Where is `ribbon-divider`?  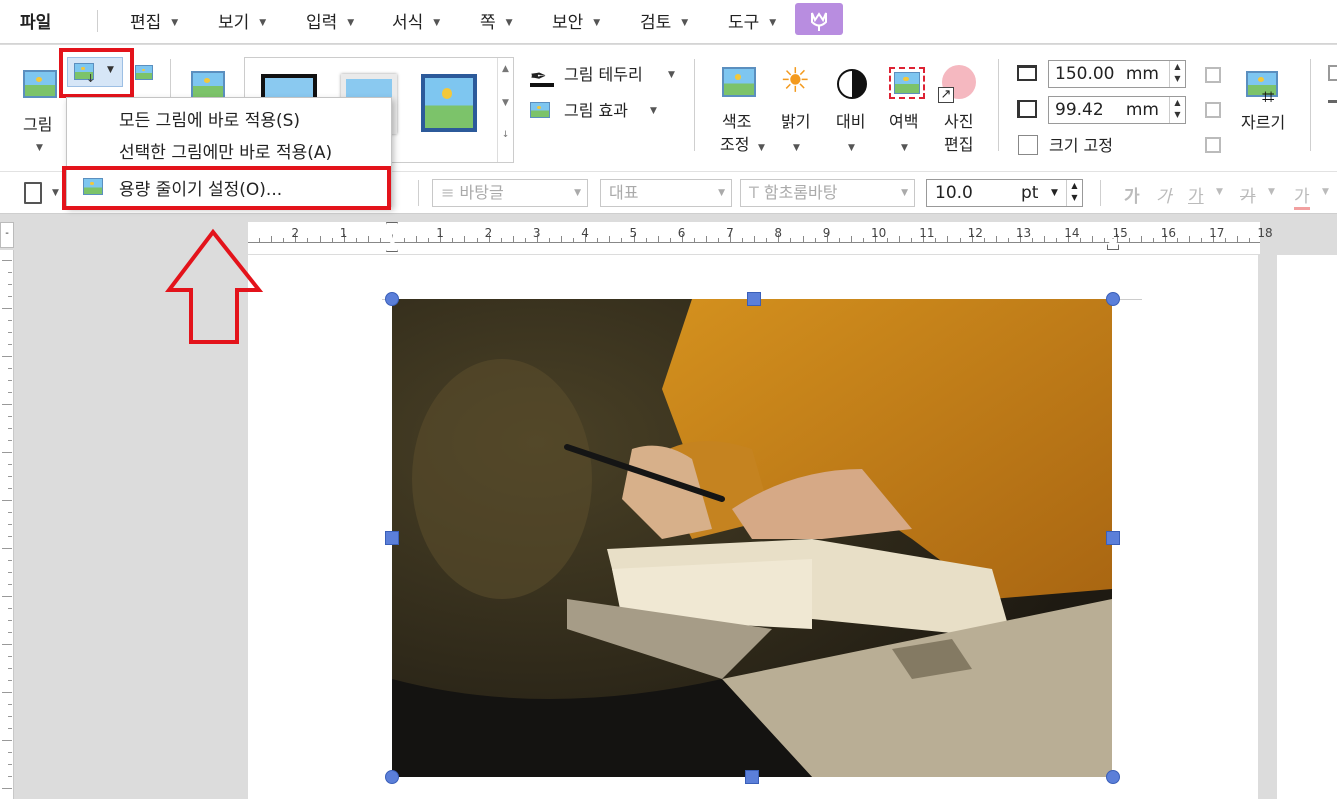 ribbon-divider is located at coordinates (694, 105).